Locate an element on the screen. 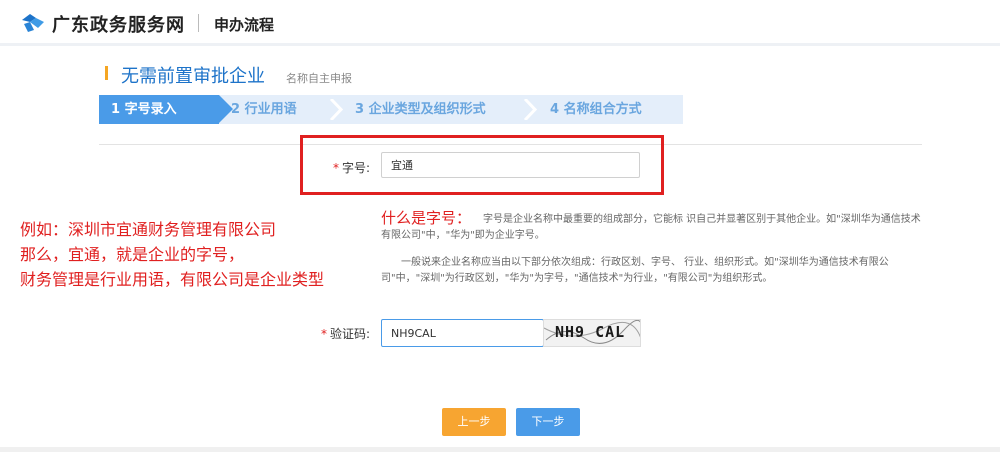 The width and height of the screenshot is (1000, 452). header-title: 申办流程 is located at coordinates (244, 25).